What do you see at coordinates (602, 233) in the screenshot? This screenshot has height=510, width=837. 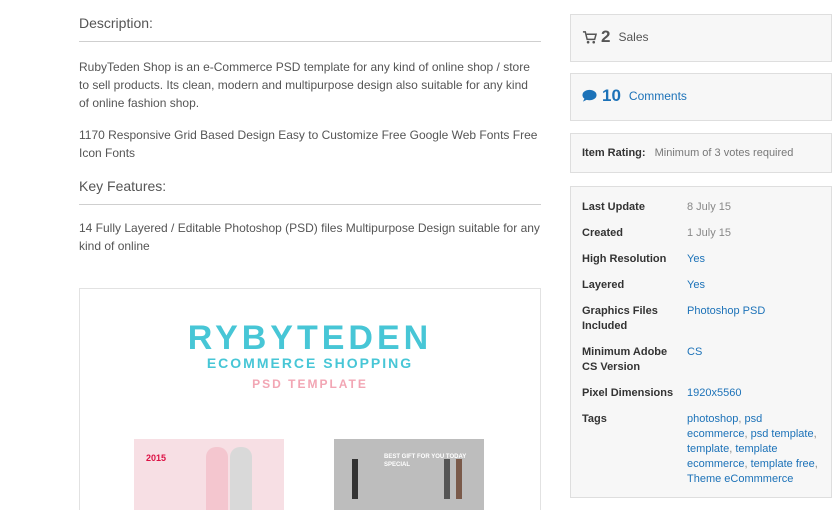 I see `attribute-key: Created` at bounding box center [602, 233].